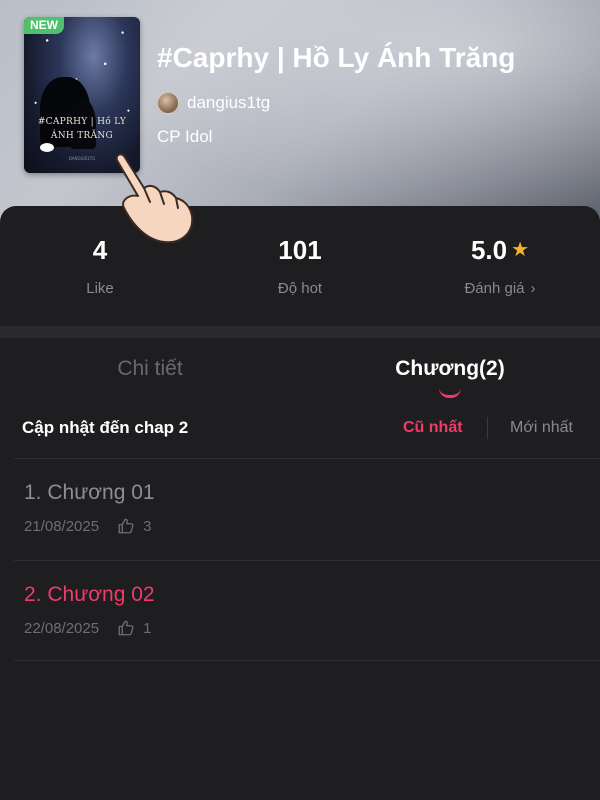  What do you see at coordinates (487, 428) in the screenshot?
I see `sort-divider` at bounding box center [487, 428].